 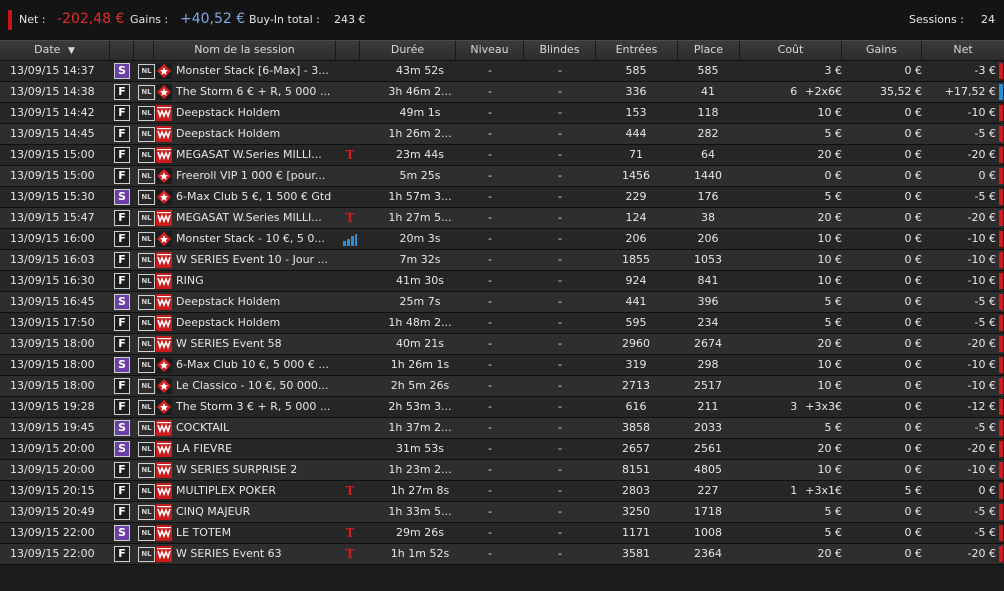 I want to click on variant-badge: NL, so click(x=146, y=449).